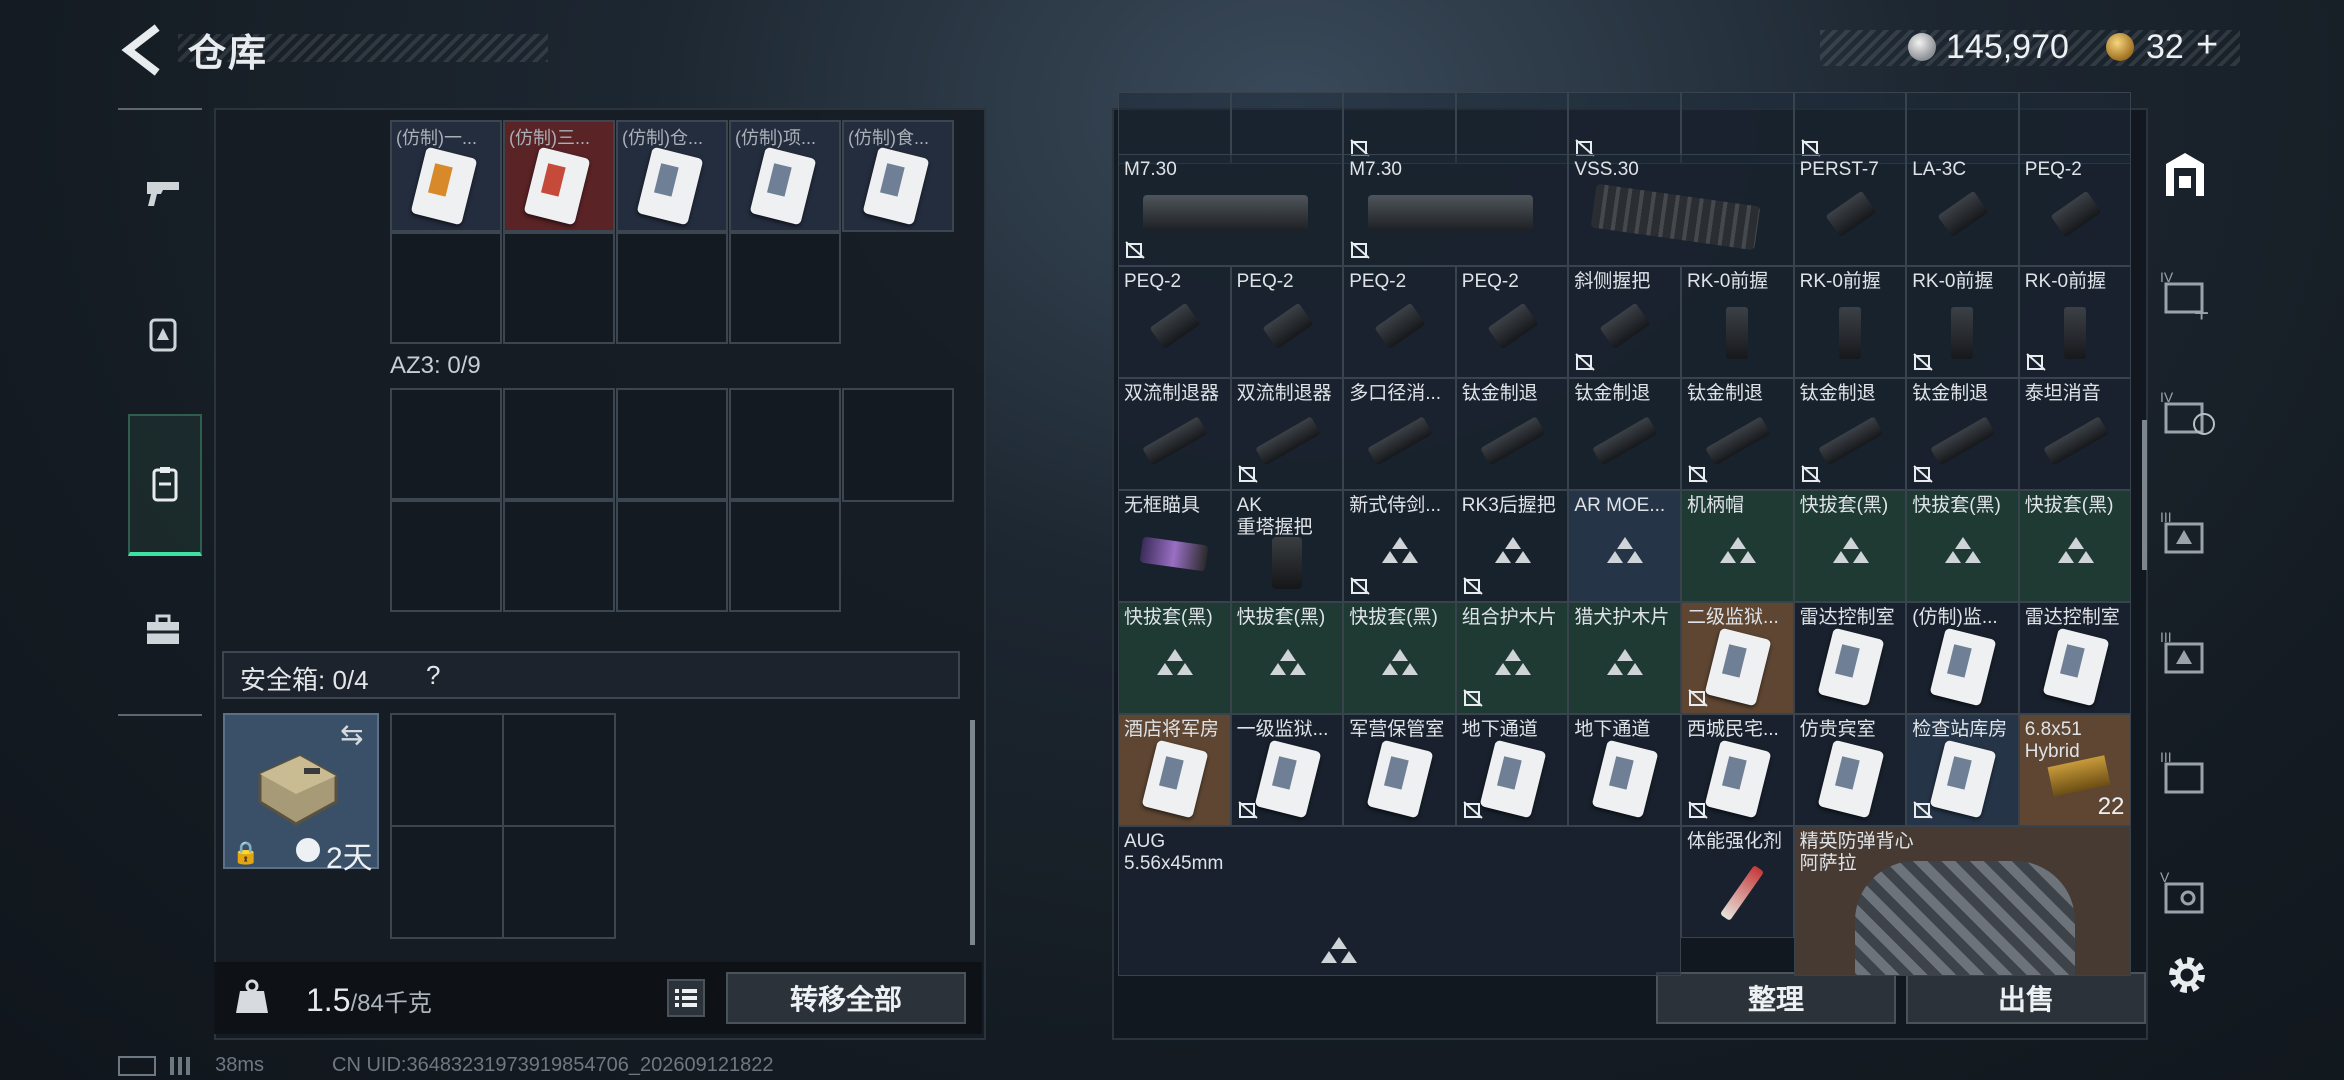  I want to click on magazine-icon, so click(1676, 217).